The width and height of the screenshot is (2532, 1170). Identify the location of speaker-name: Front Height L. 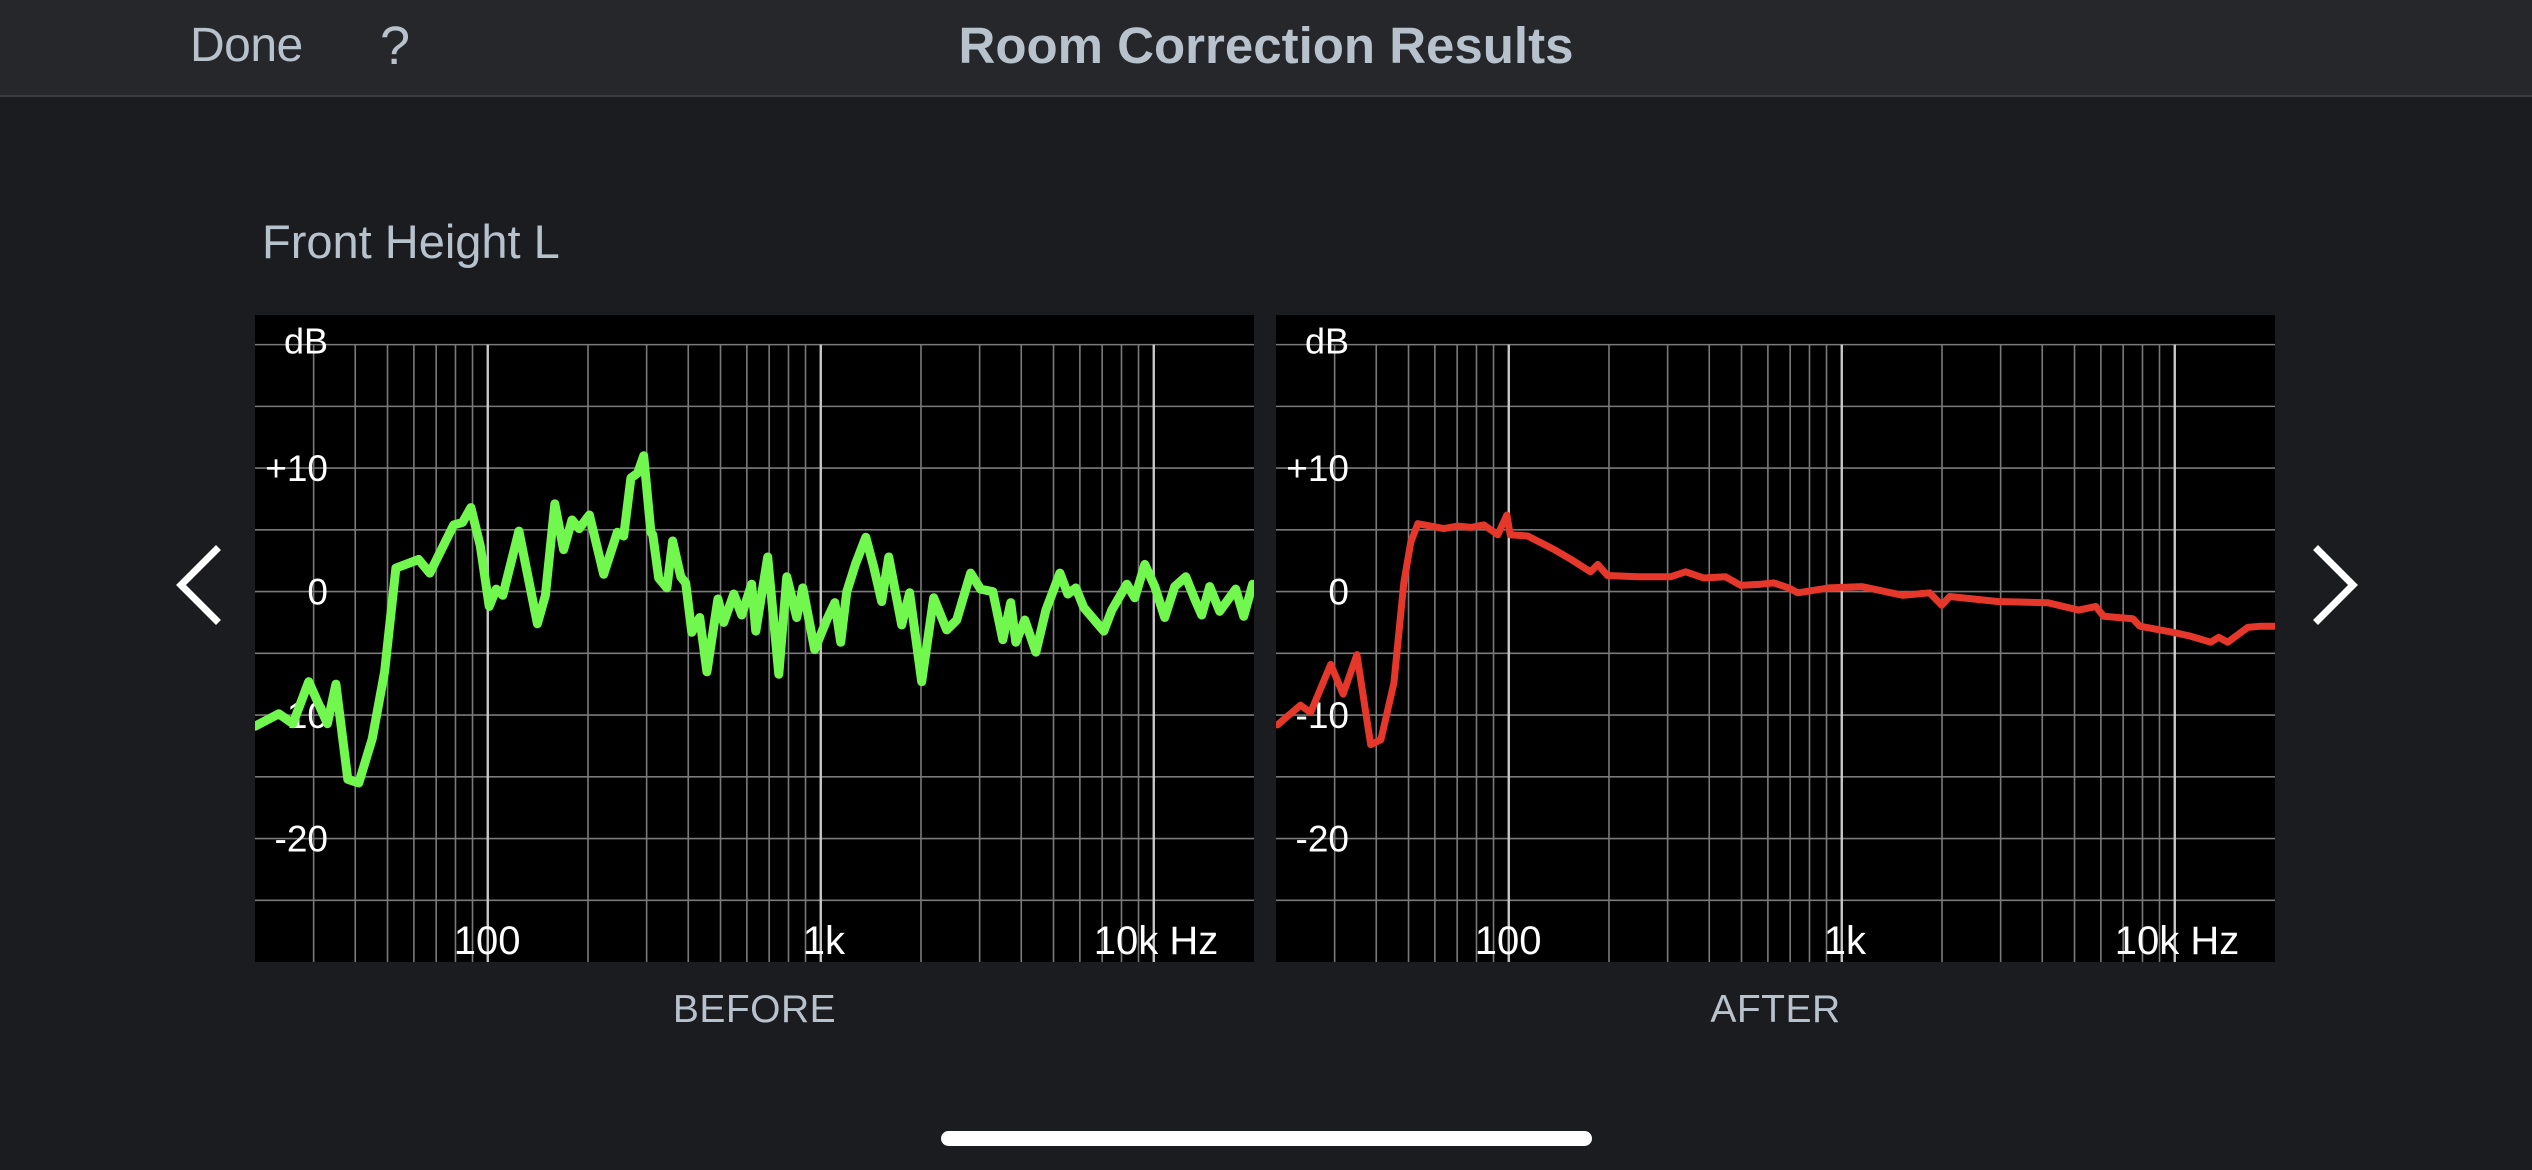
(411, 241).